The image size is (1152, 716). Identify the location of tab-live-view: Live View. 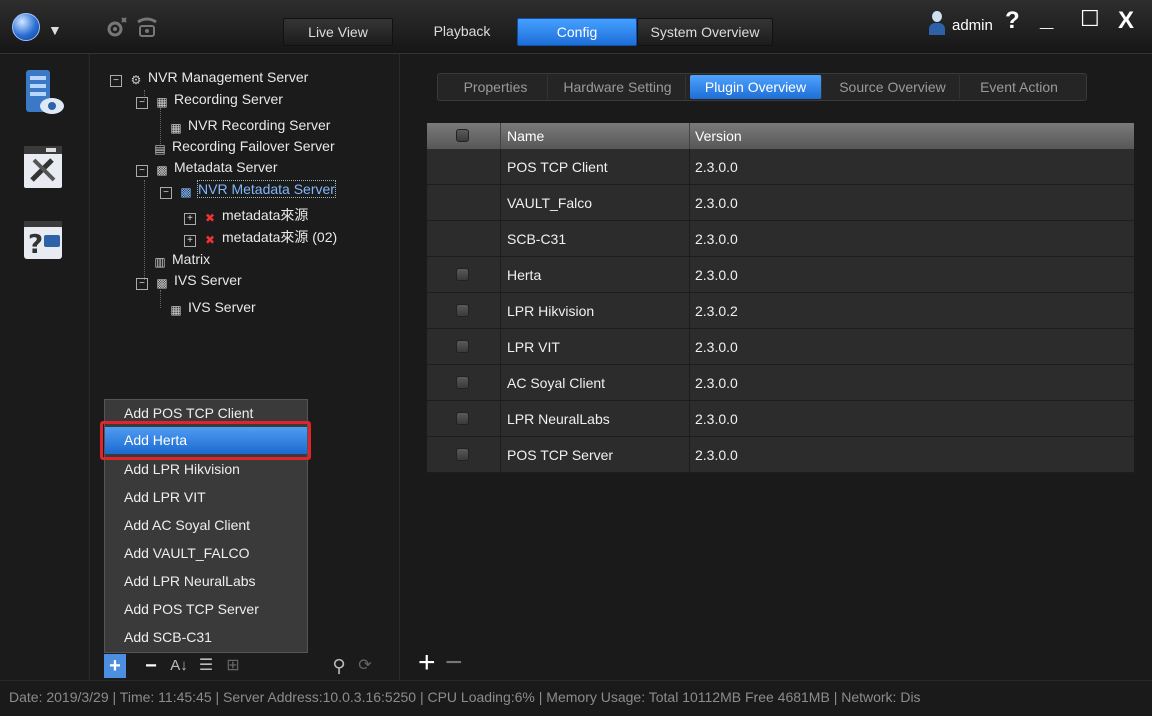
(338, 32).